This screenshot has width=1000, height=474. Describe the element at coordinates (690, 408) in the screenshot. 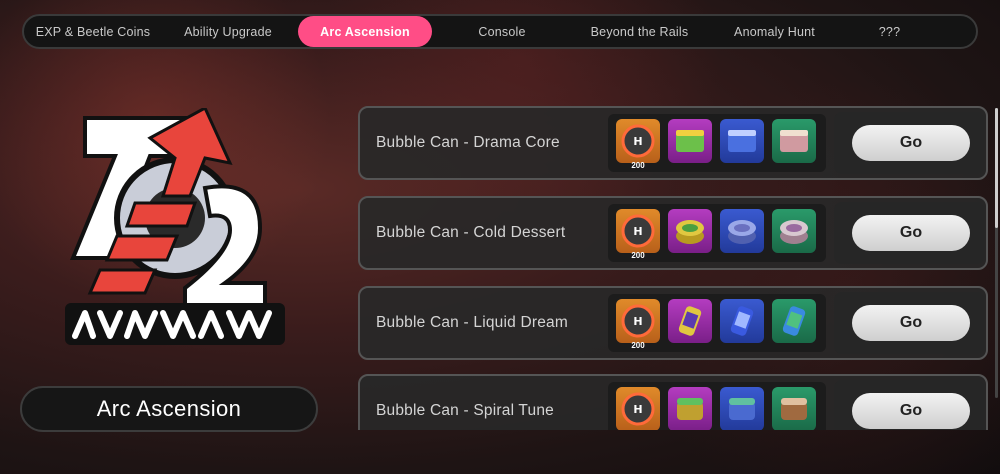

I see `gold-jar-icon` at that location.